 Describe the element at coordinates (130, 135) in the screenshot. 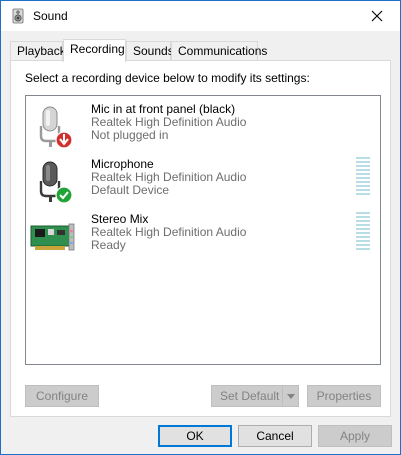

I see `device-status: Not plugged in` at that location.